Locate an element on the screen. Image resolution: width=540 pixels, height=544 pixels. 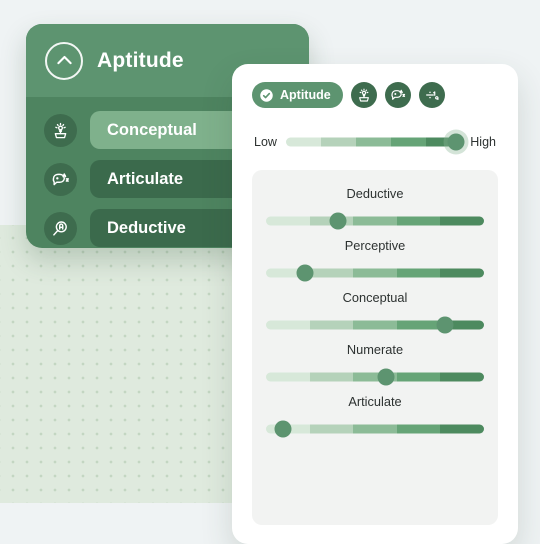
chevron-up-circle-icon is located at coordinates (64, 60).